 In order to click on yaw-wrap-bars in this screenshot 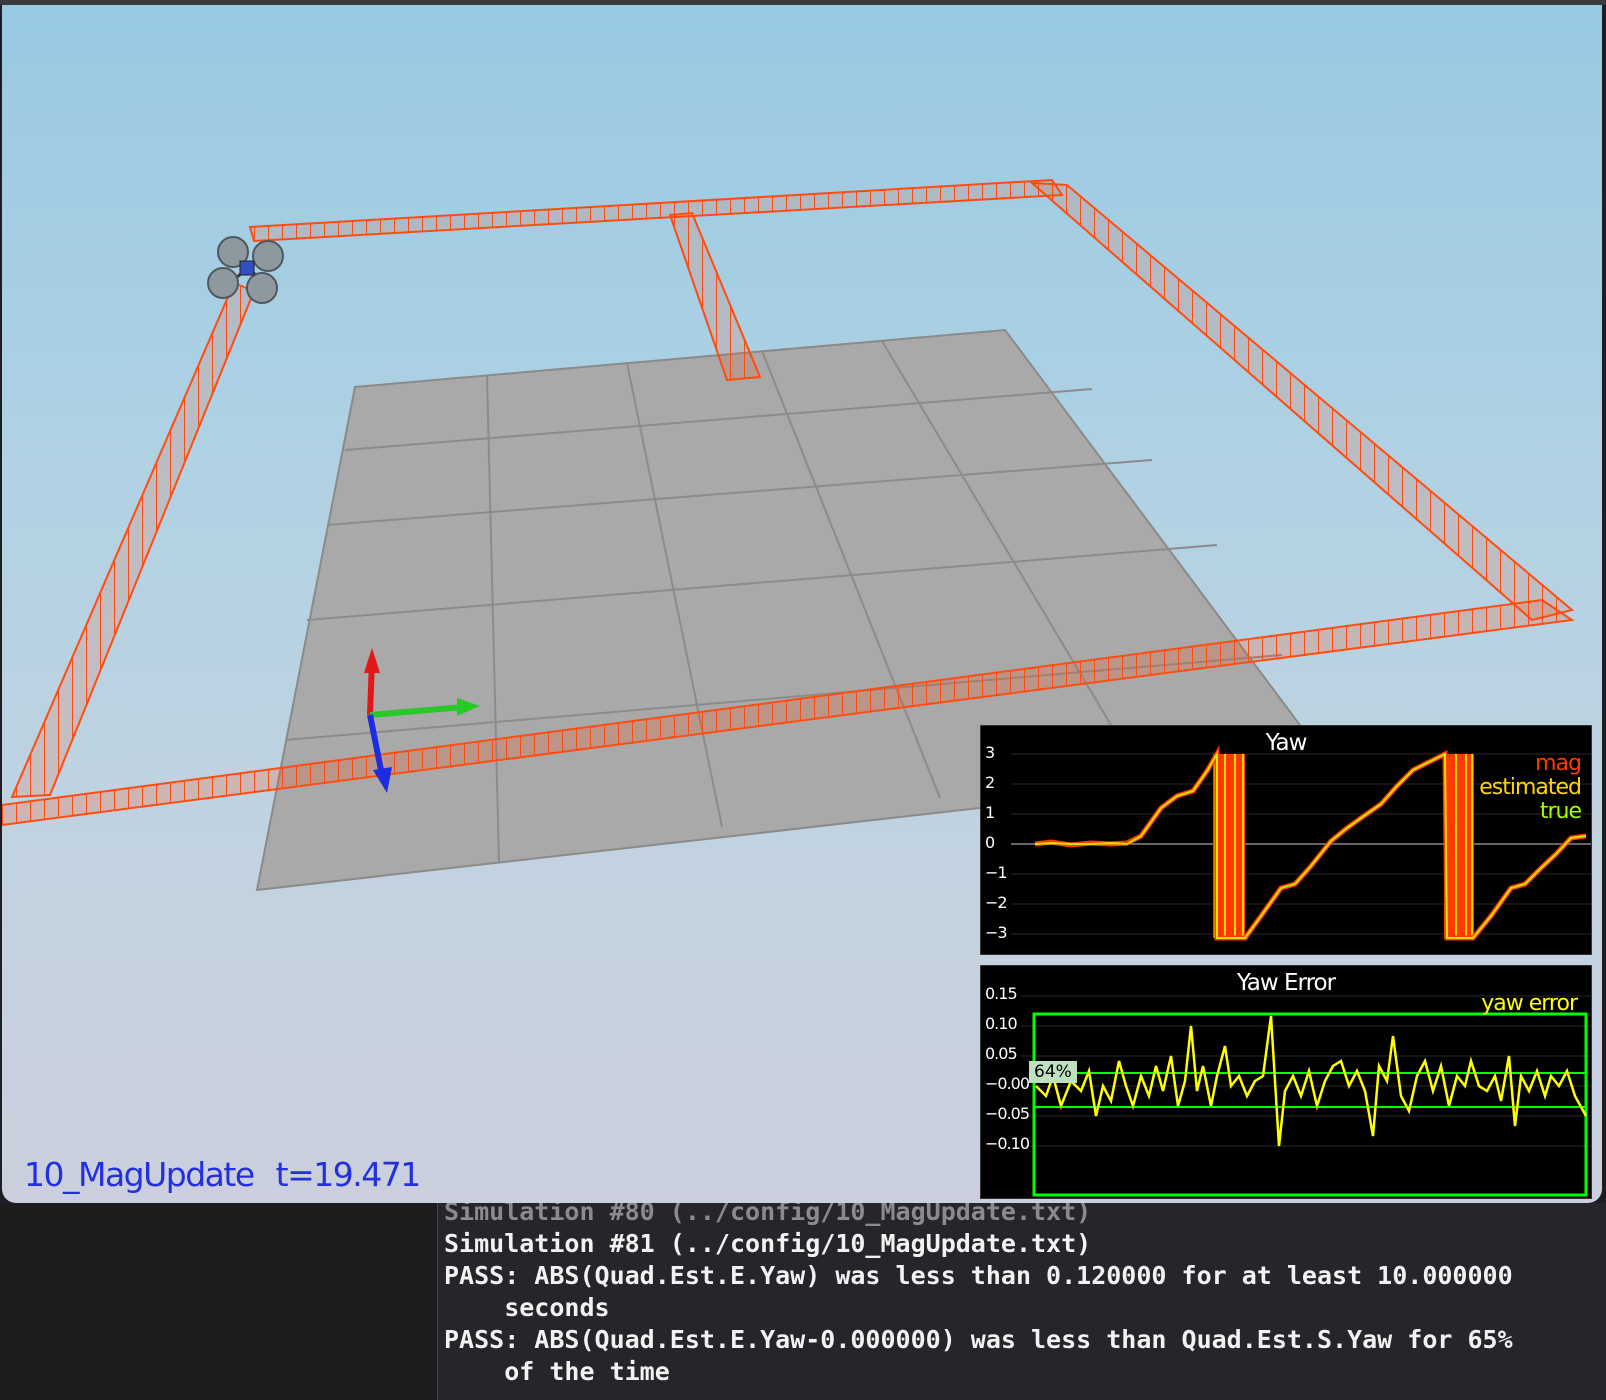, I will do `click(1343, 846)`.